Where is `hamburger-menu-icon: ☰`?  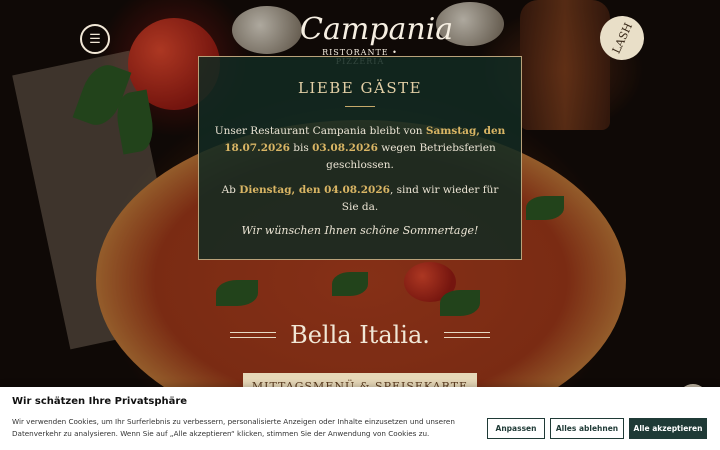 hamburger-menu-icon: ☰ is located at coordinates (95, 39).